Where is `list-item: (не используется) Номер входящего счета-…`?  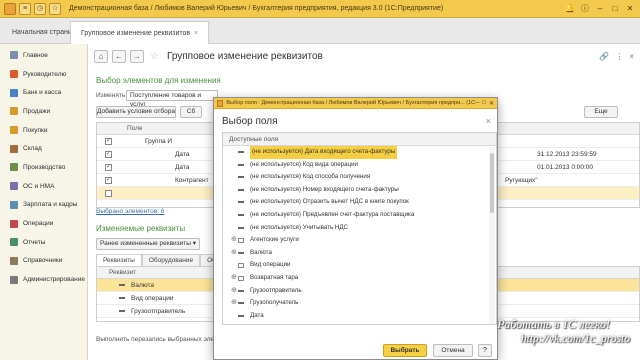
list-item: (не используется) Номер входящего счета-… is located at coordinates (359, 190).